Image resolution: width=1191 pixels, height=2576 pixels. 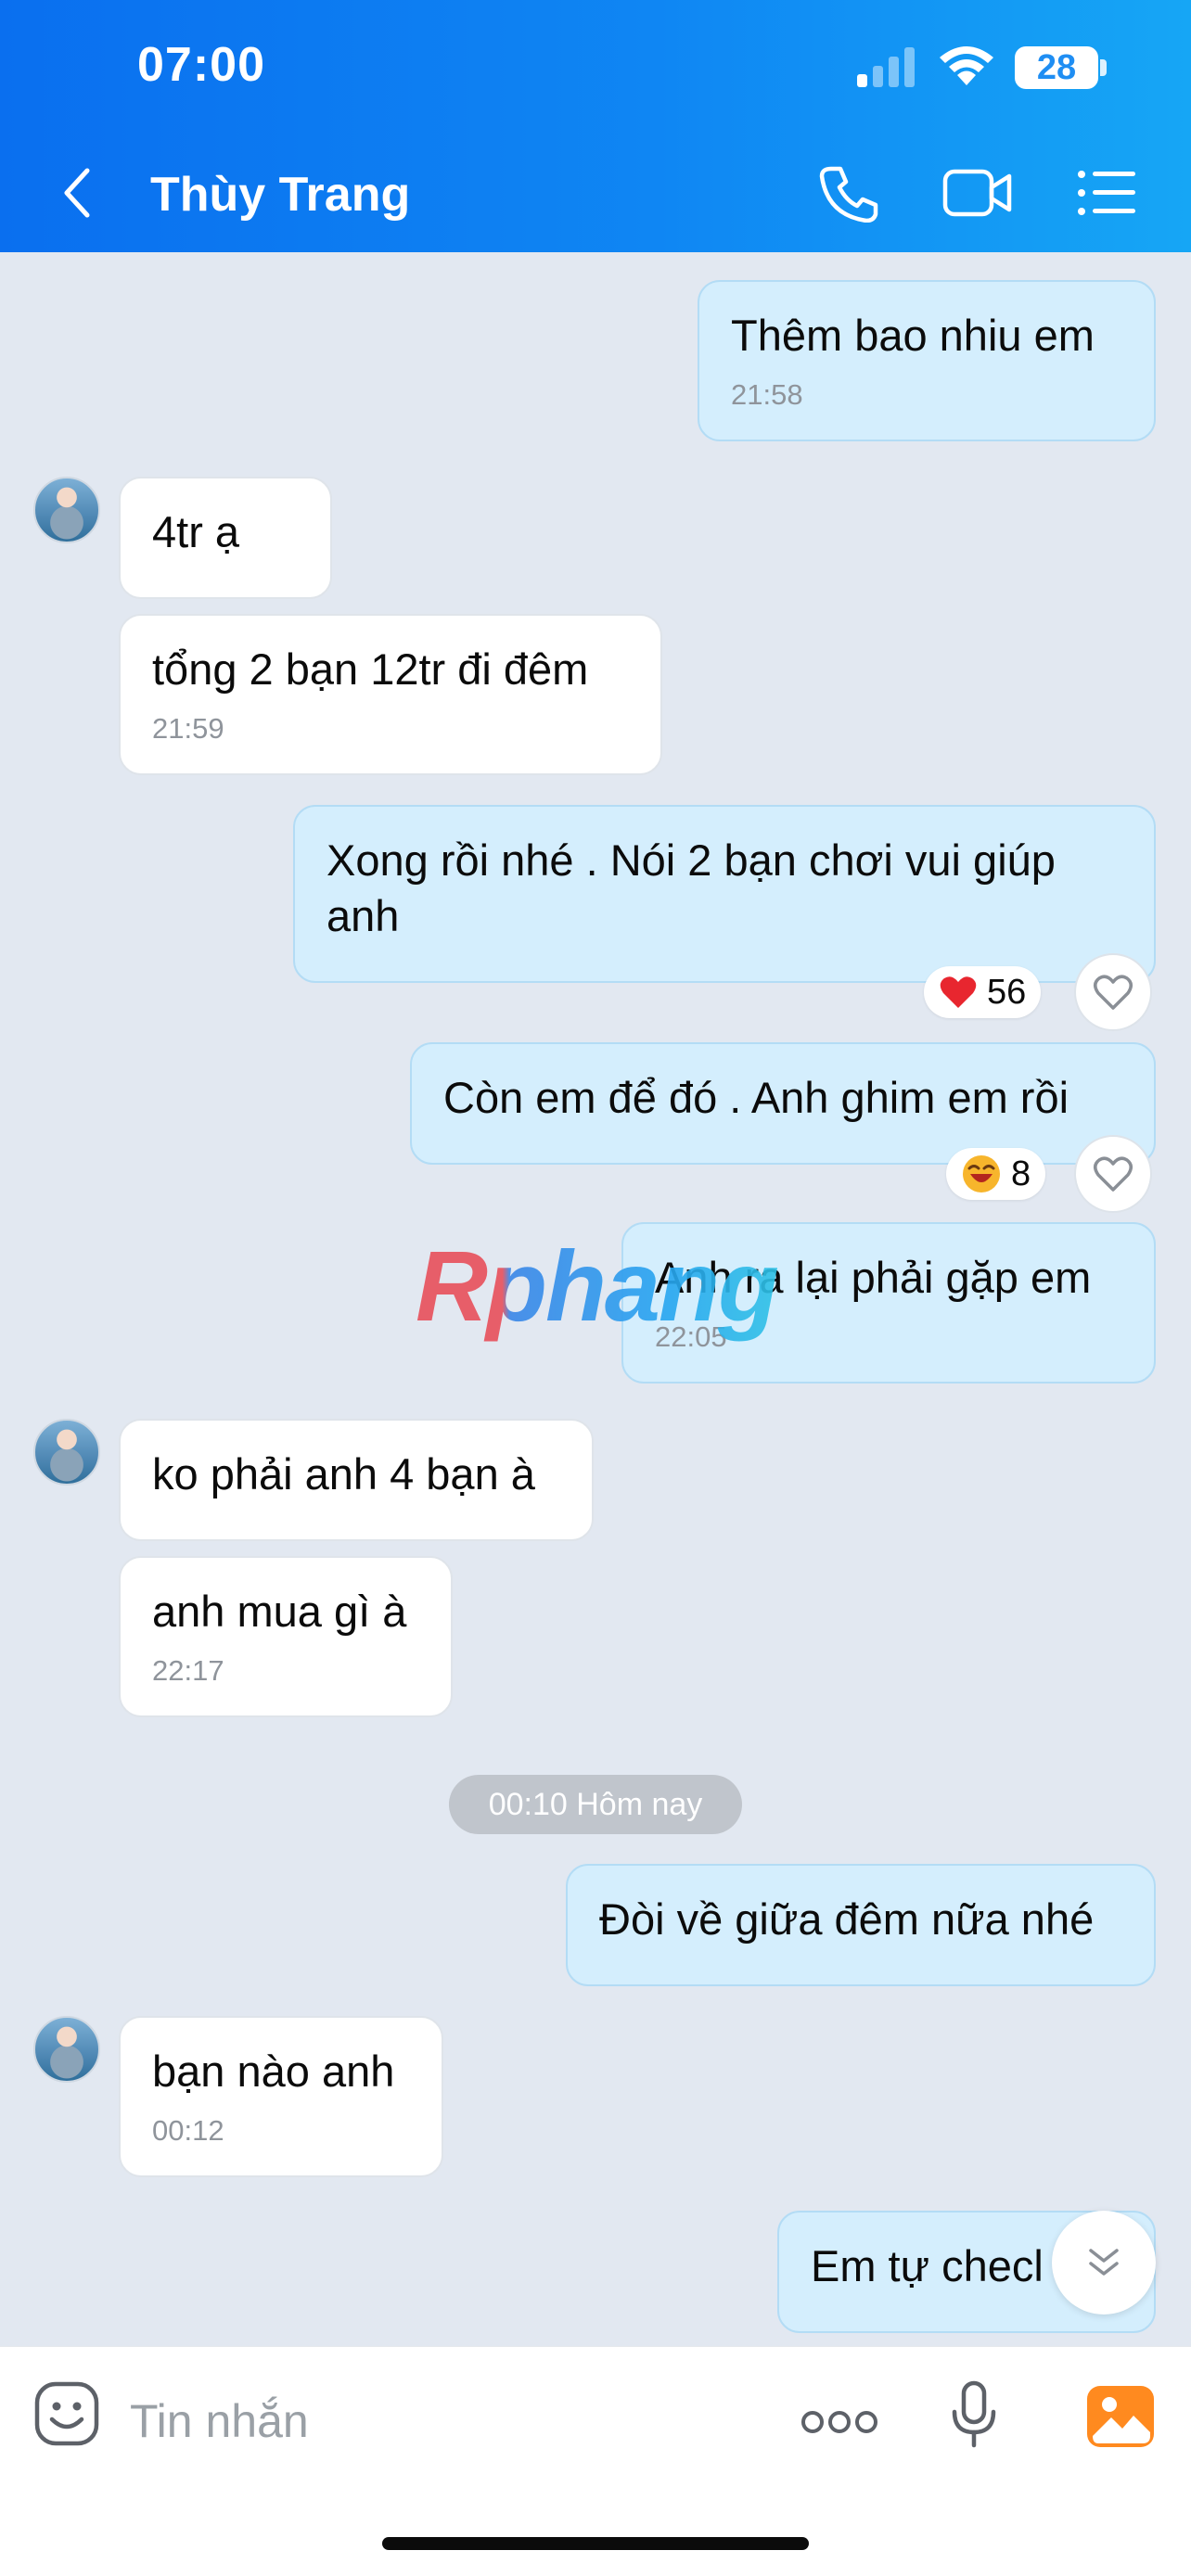 I want to click on message-incoming: bạn nào anh 00:12, so click(x=281, y=2097).